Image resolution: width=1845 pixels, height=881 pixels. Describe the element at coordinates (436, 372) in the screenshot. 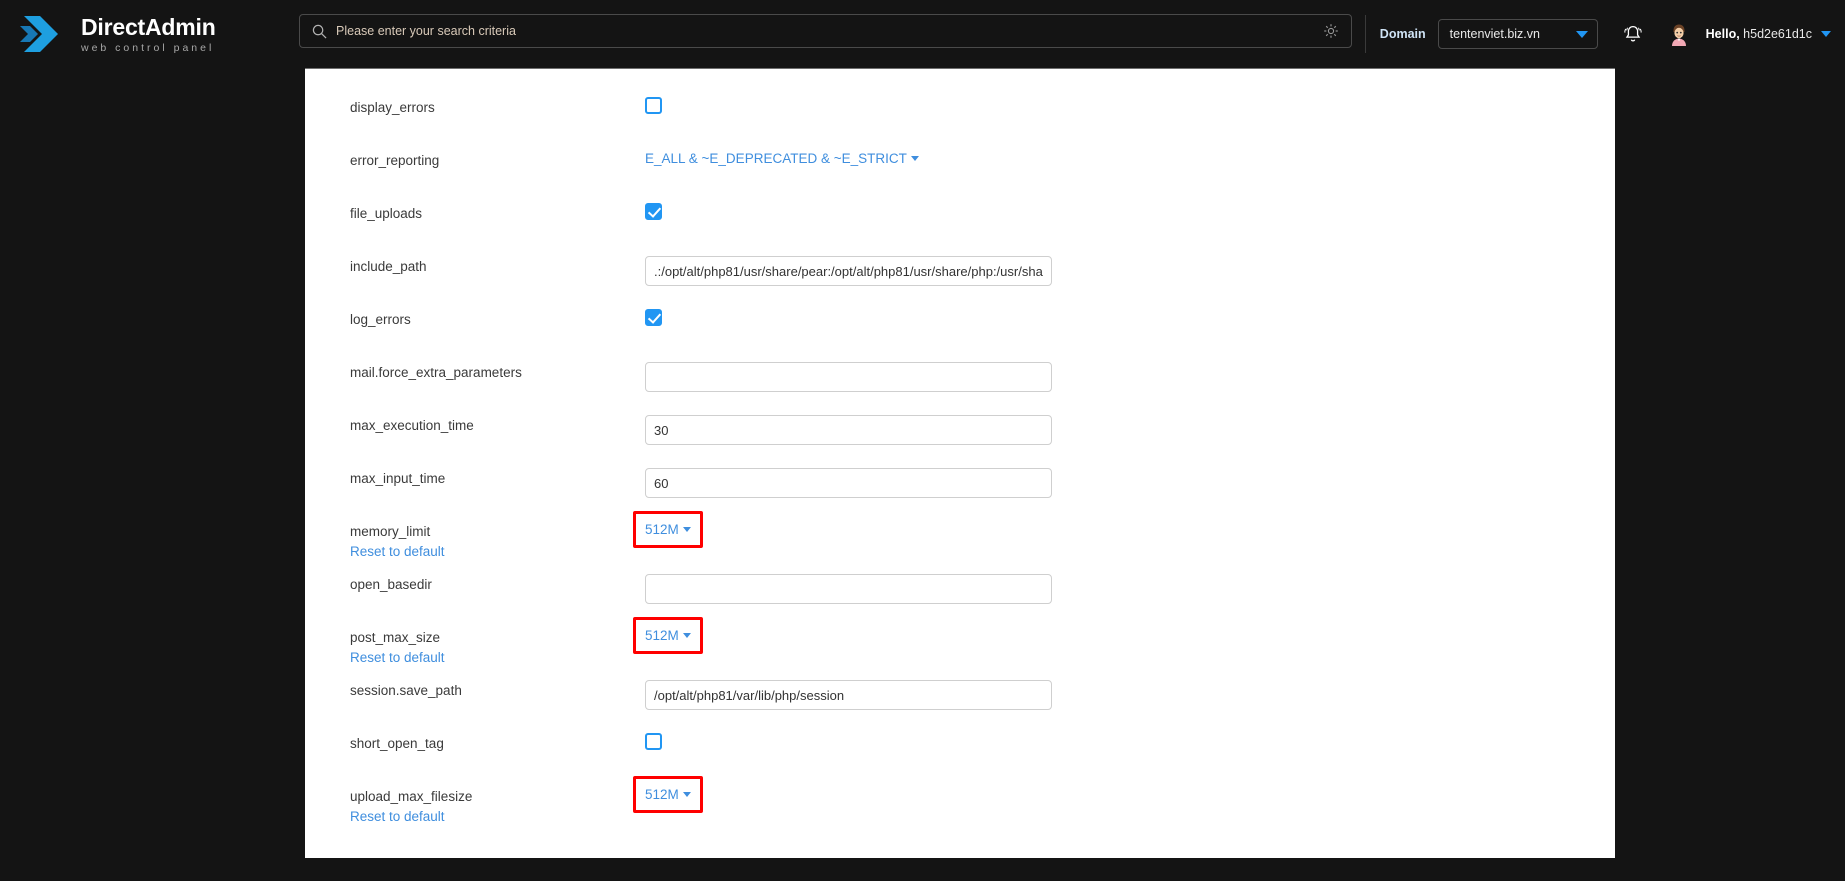

I see `setting-name: mail.force_extra_parameters` at that location.